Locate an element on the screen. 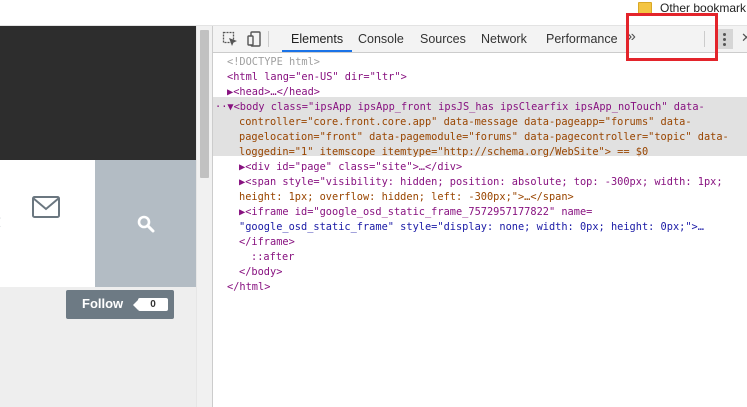 The height and width of the screenshot is (407, 747). chevron-left-icon: ‹ is located at coordinates (0, 221).